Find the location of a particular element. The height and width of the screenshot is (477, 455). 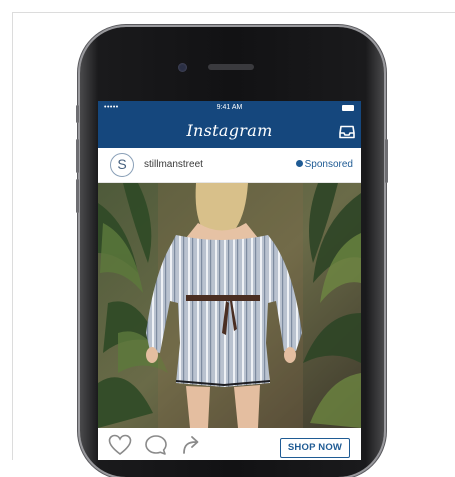

status-time: 9:41 AM is located at coordinates (229, 107).